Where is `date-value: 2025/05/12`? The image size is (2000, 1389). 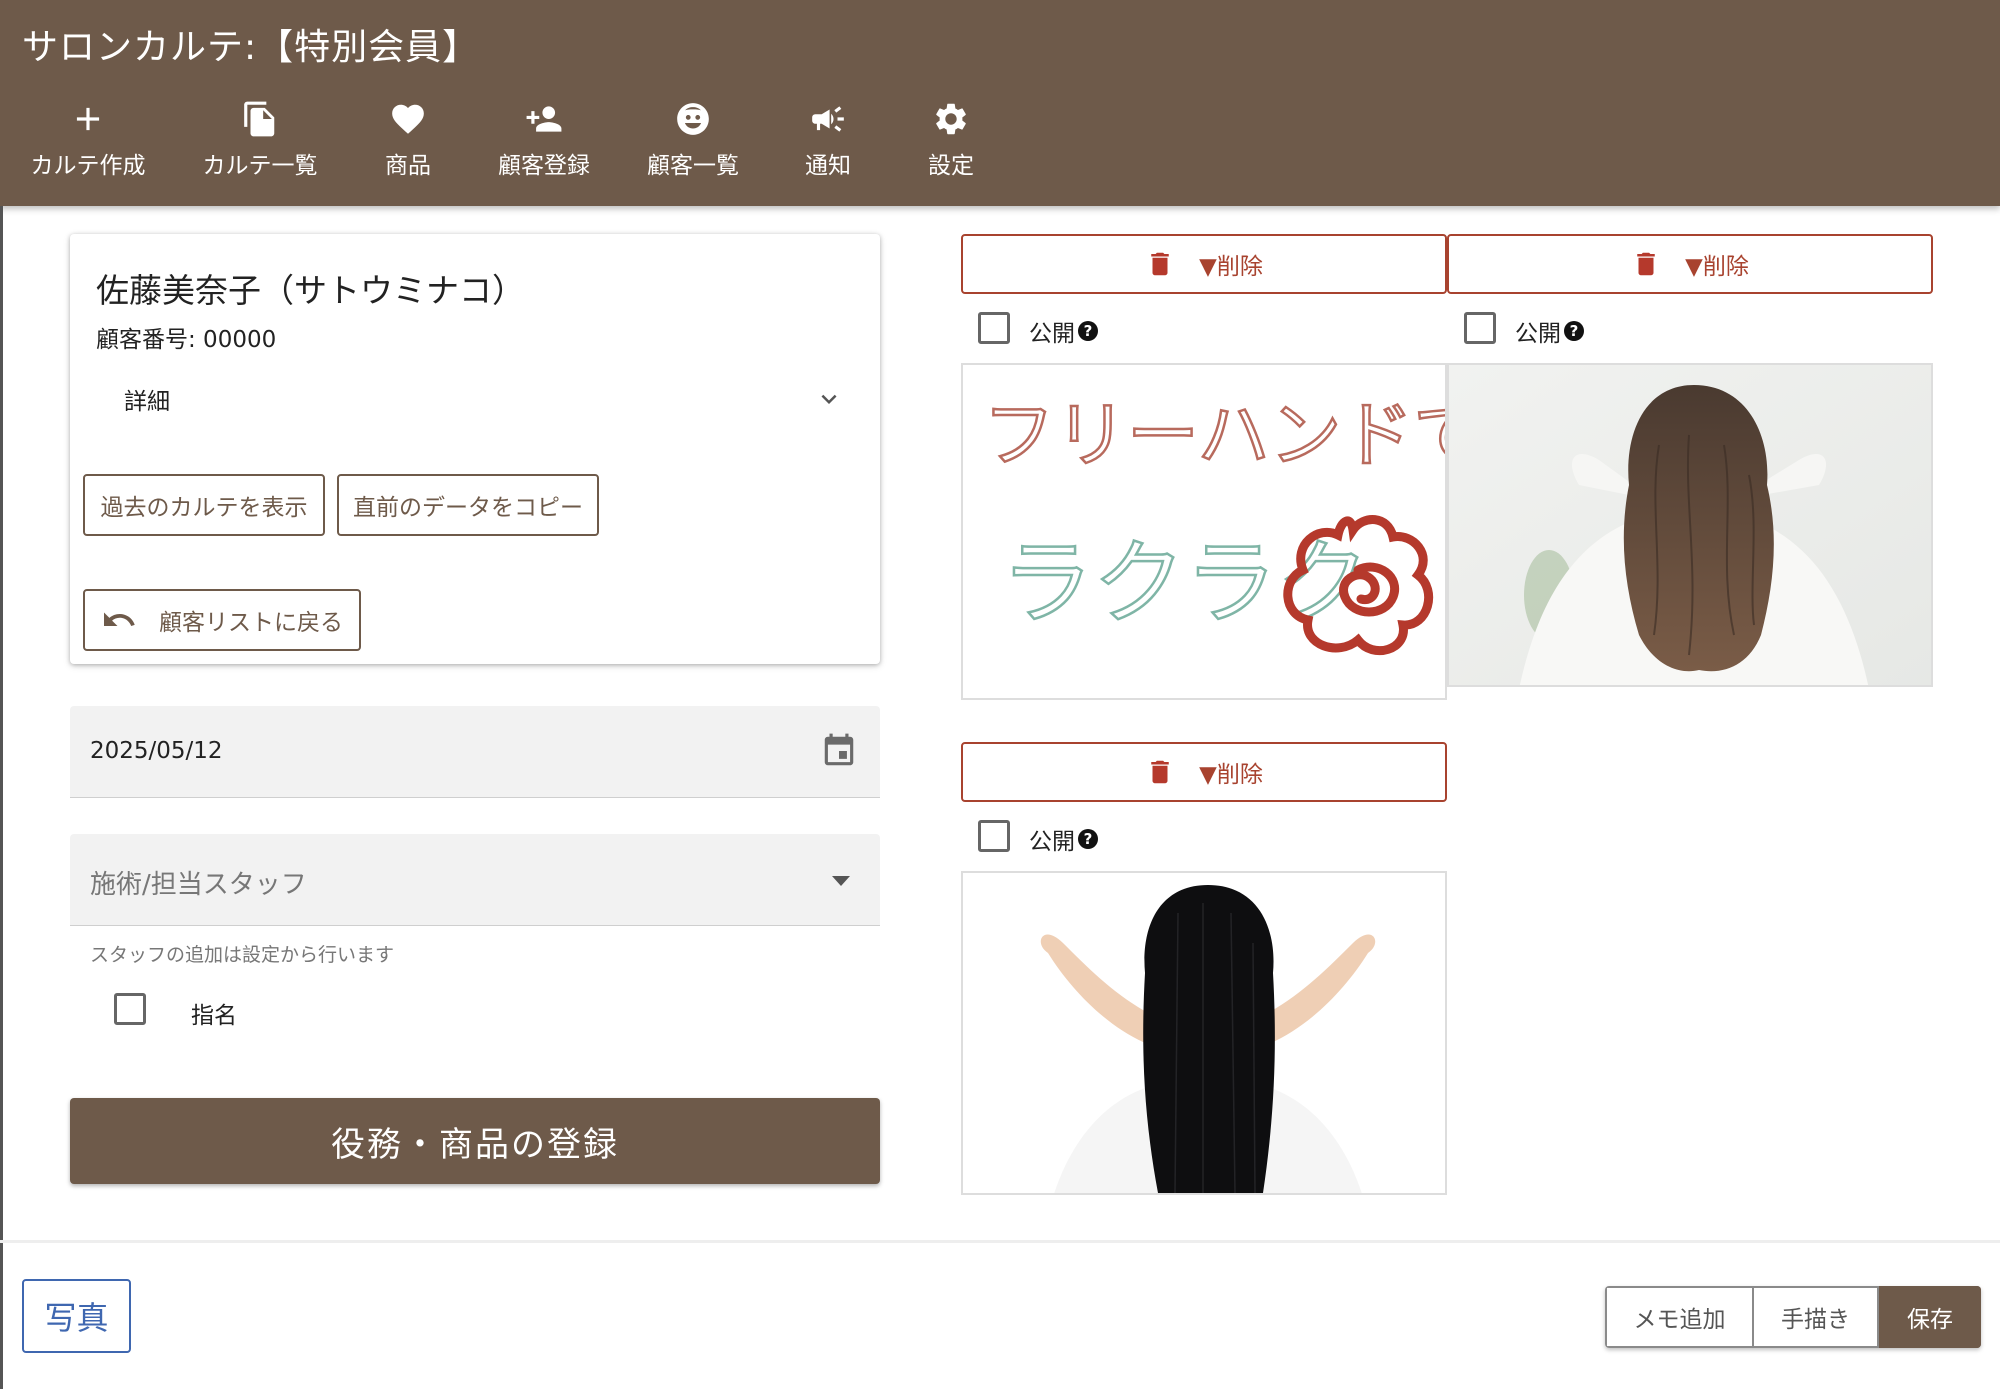 date-value: 2025/05/12 is located at coordinates (156, 751).